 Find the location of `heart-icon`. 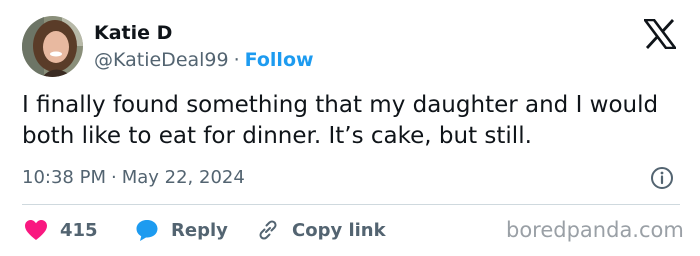

heart-icon is located at coordinates (36, 230).